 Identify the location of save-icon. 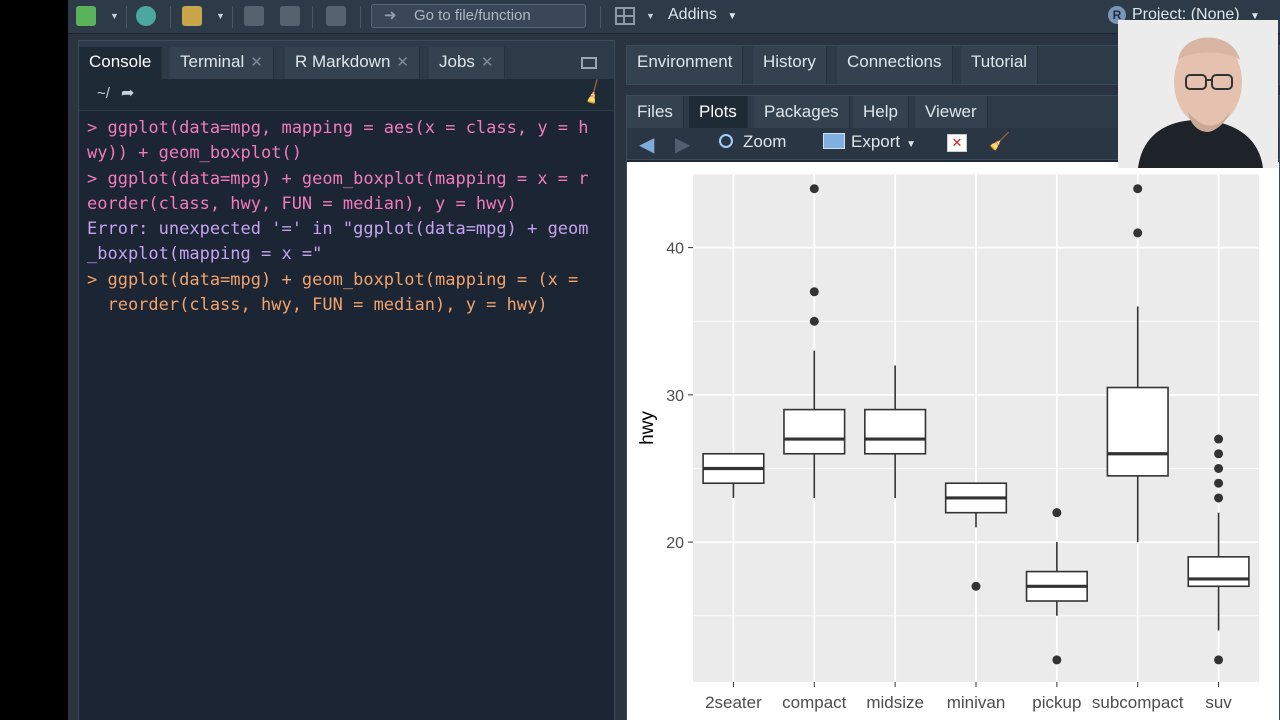
(254, 16).